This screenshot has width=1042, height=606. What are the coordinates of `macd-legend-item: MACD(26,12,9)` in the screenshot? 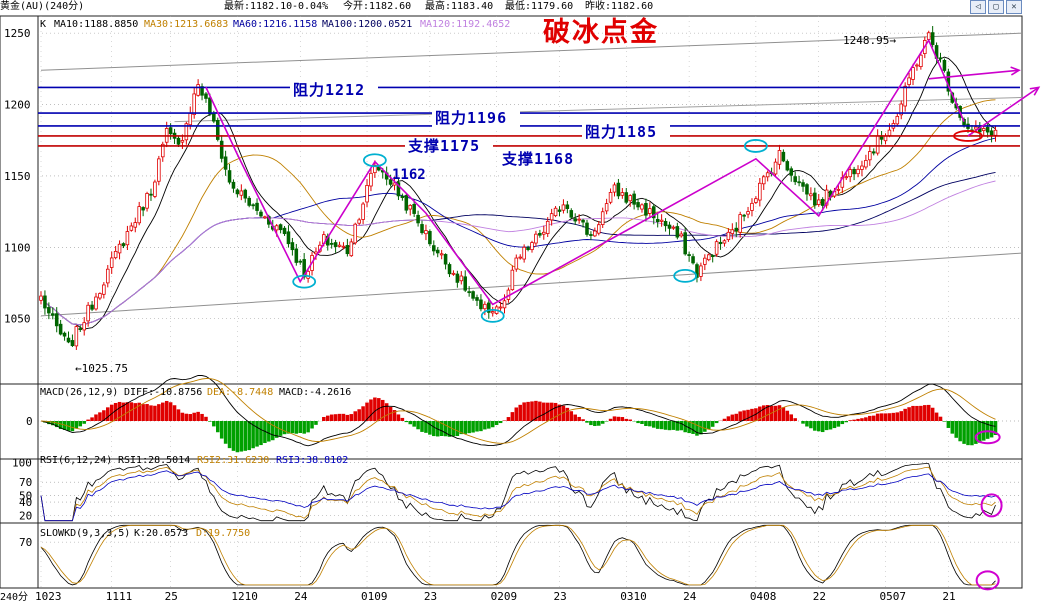 It's located at (79, 392).